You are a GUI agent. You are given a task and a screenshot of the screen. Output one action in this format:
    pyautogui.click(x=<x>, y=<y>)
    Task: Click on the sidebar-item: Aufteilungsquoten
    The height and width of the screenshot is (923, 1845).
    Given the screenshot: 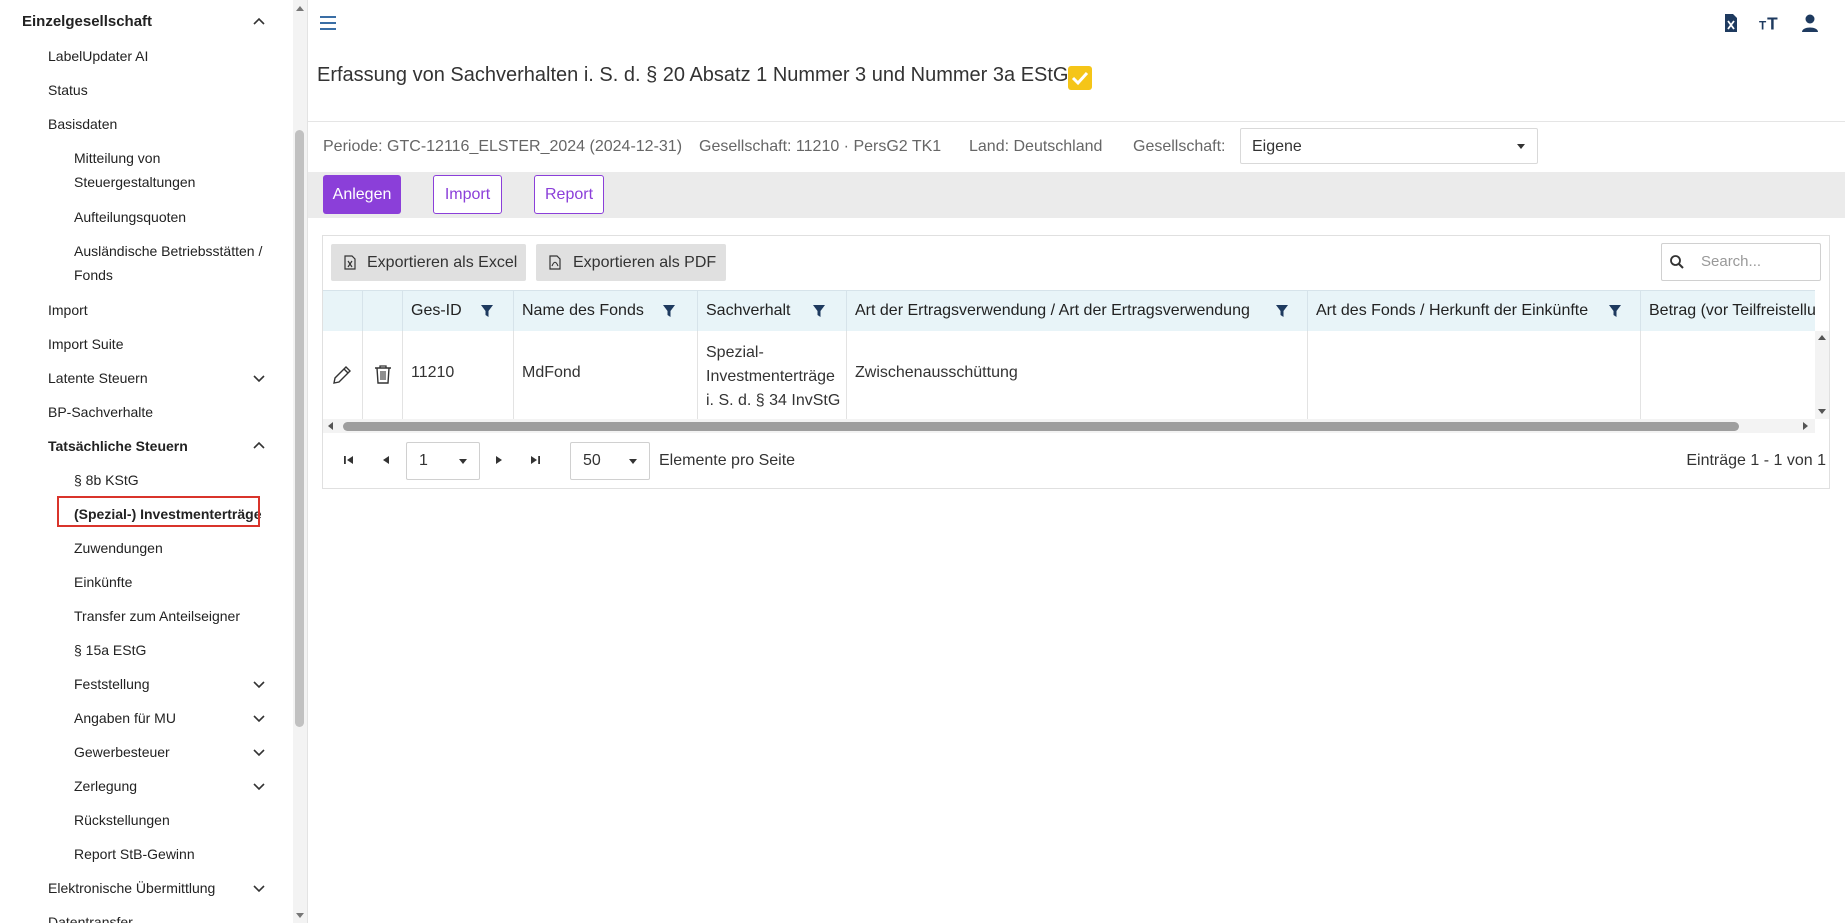 What is the action you would take?
    pyautogui.click(x=145, y=217)
    